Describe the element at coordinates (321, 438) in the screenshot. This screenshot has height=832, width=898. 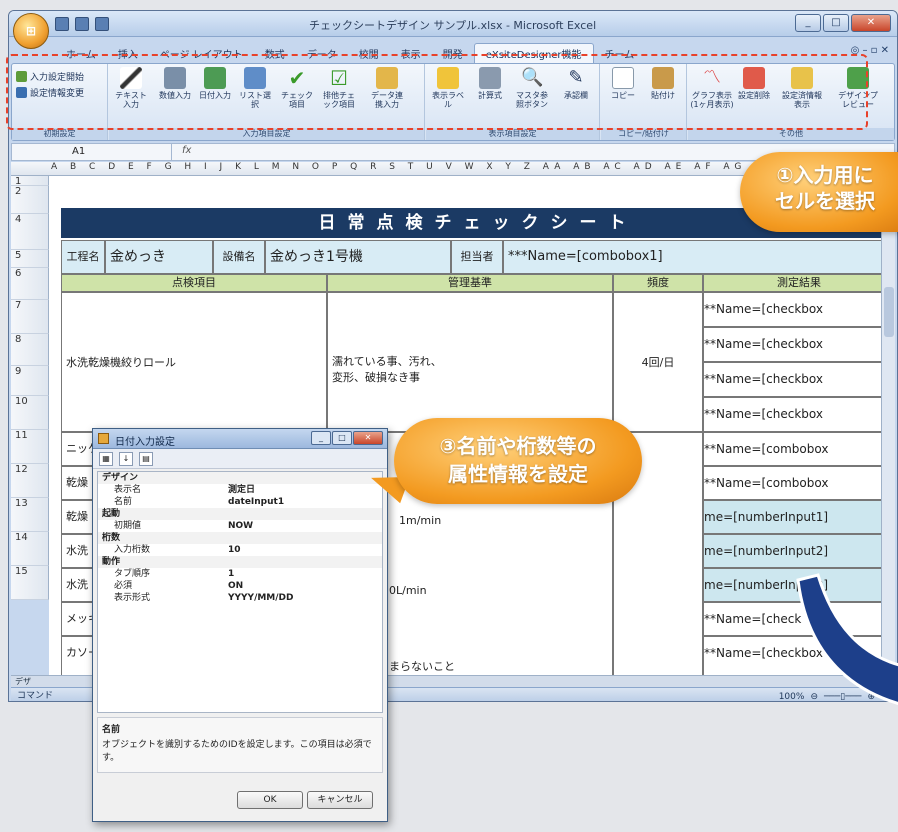
I see `dialog-minimize-button: _` at that location.